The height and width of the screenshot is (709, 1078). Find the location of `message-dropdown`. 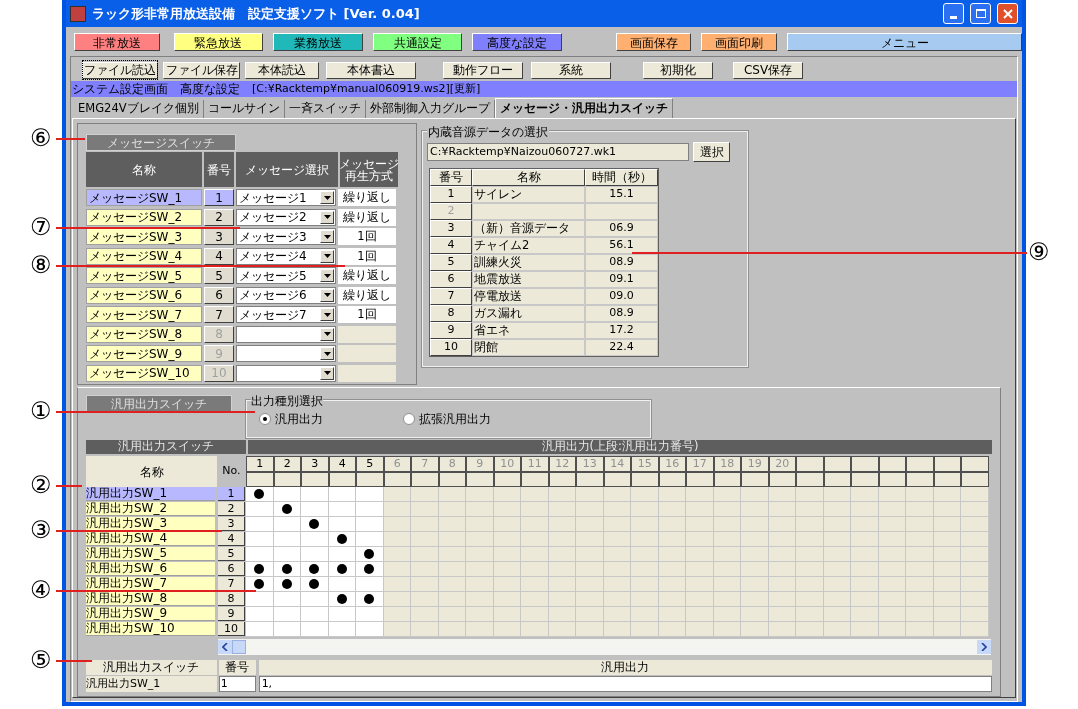

message-dropdown is located at coordinates (286, 334).